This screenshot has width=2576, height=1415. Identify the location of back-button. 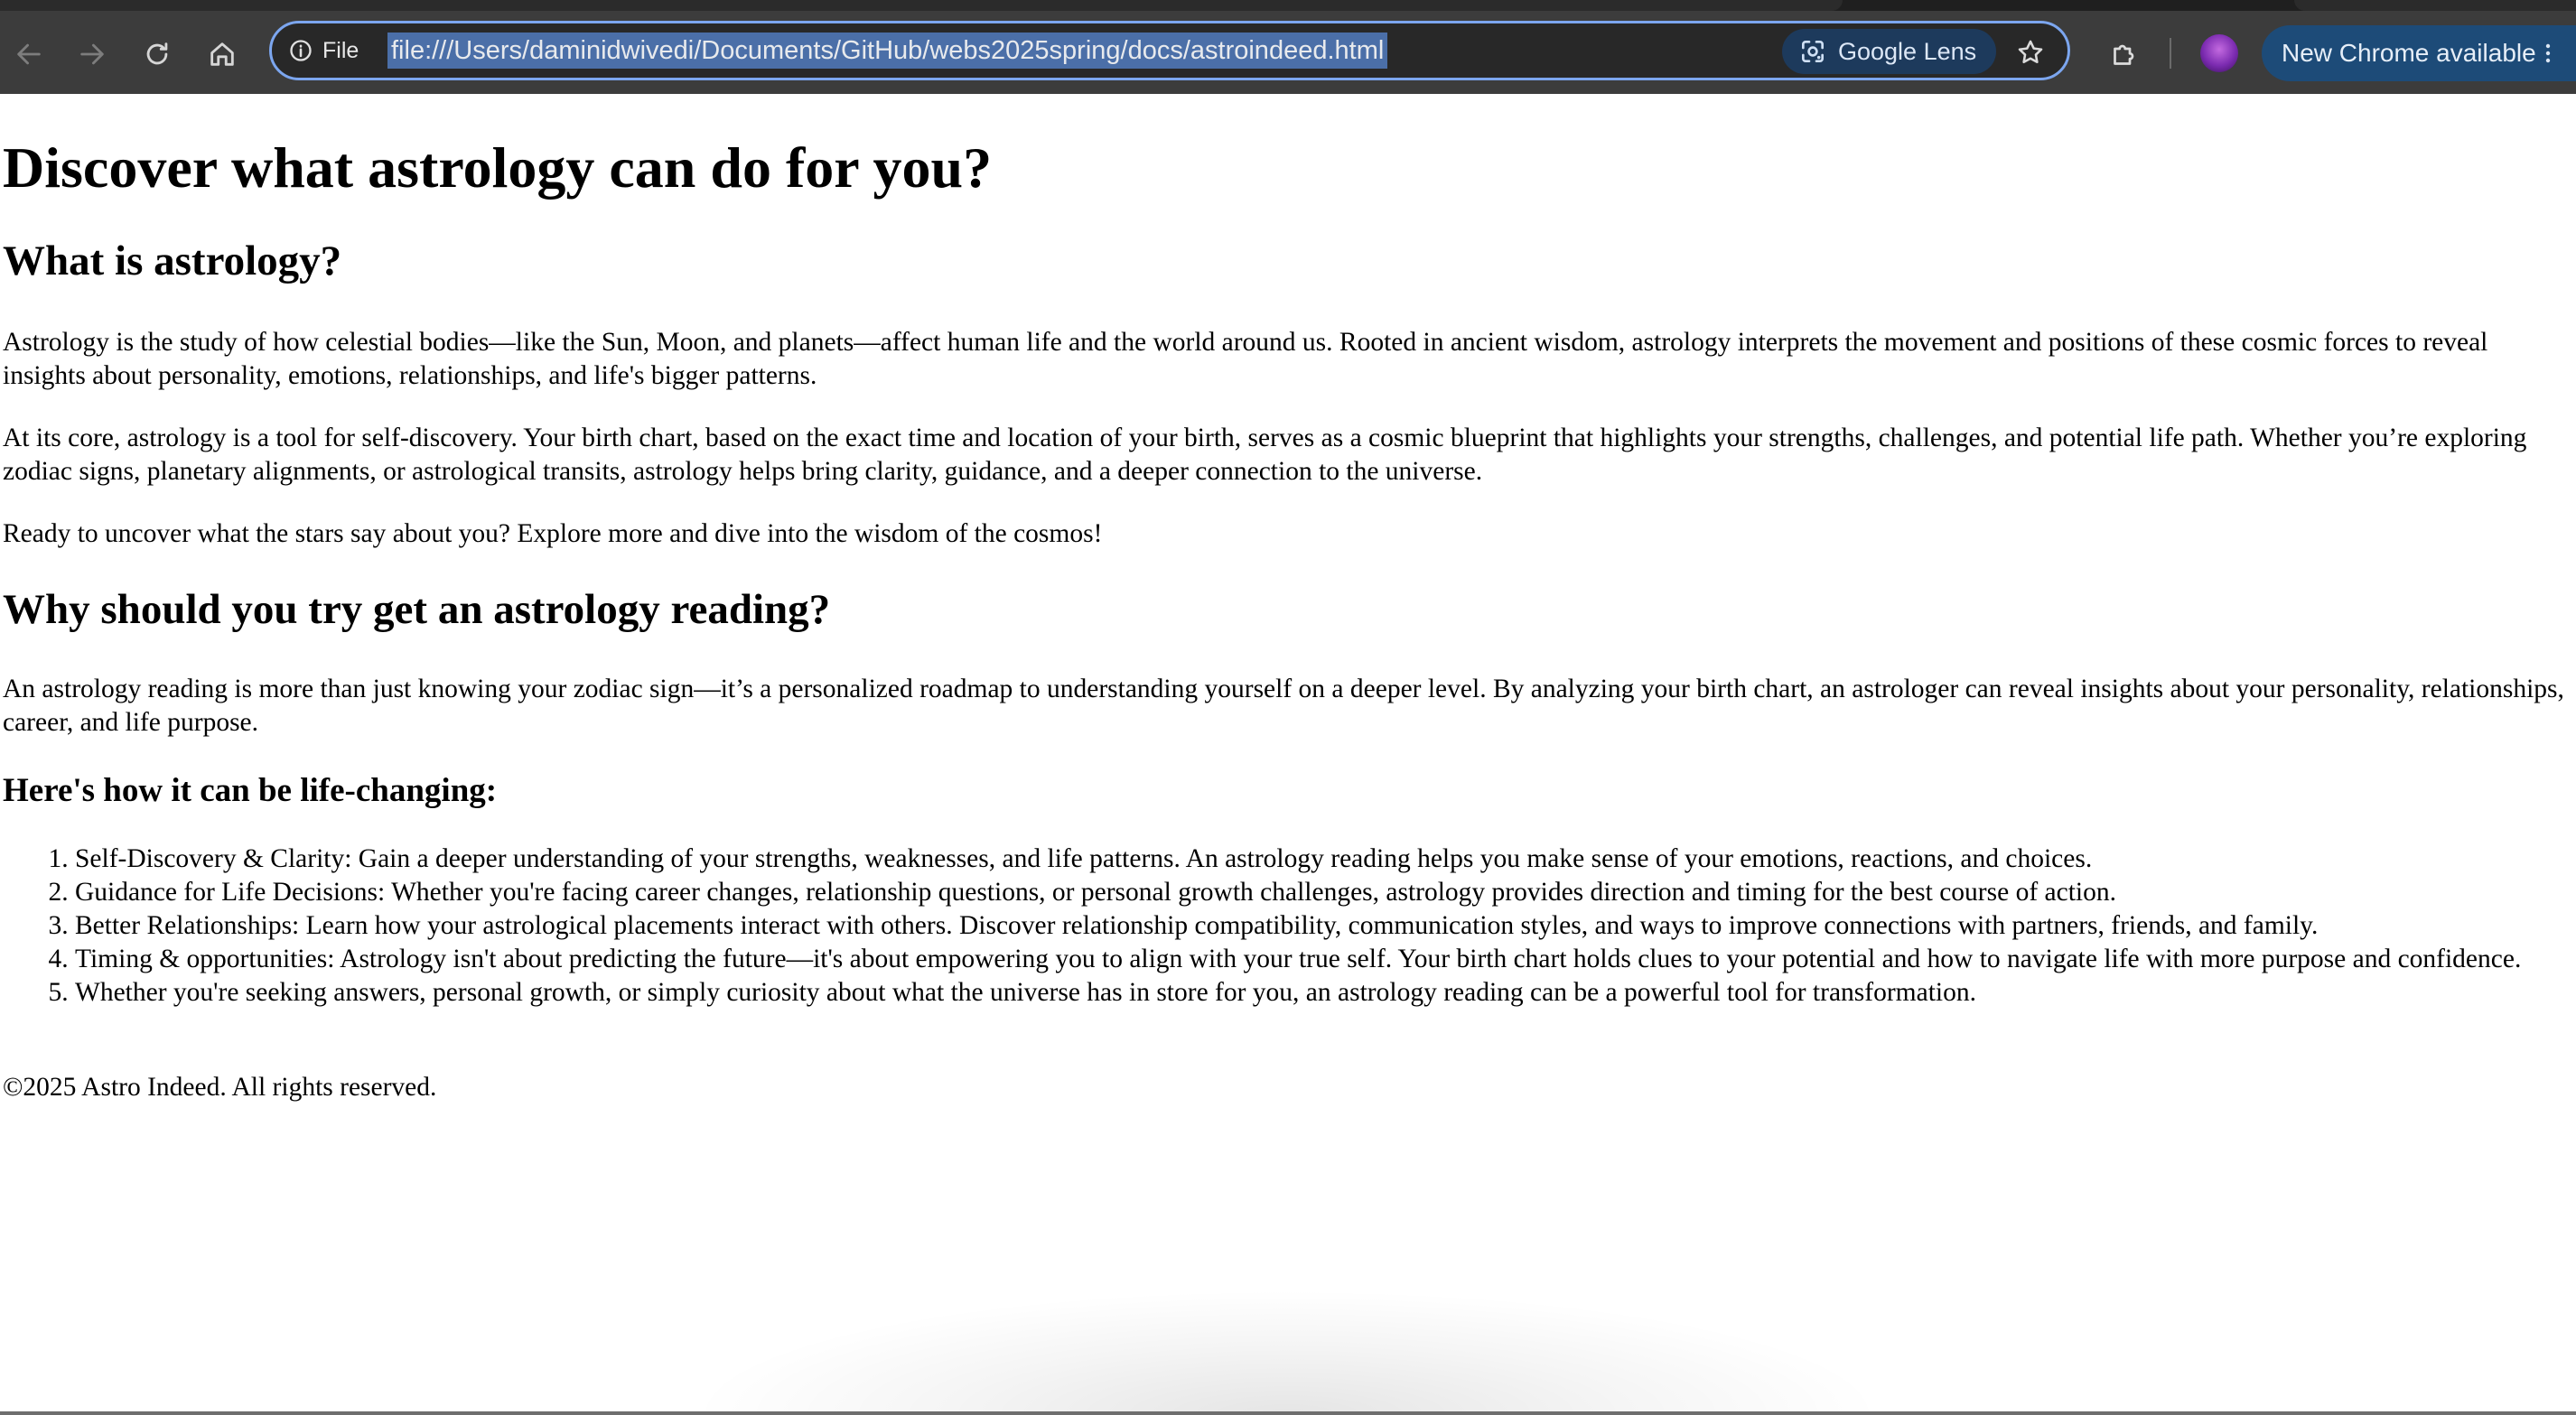
(29, 54).